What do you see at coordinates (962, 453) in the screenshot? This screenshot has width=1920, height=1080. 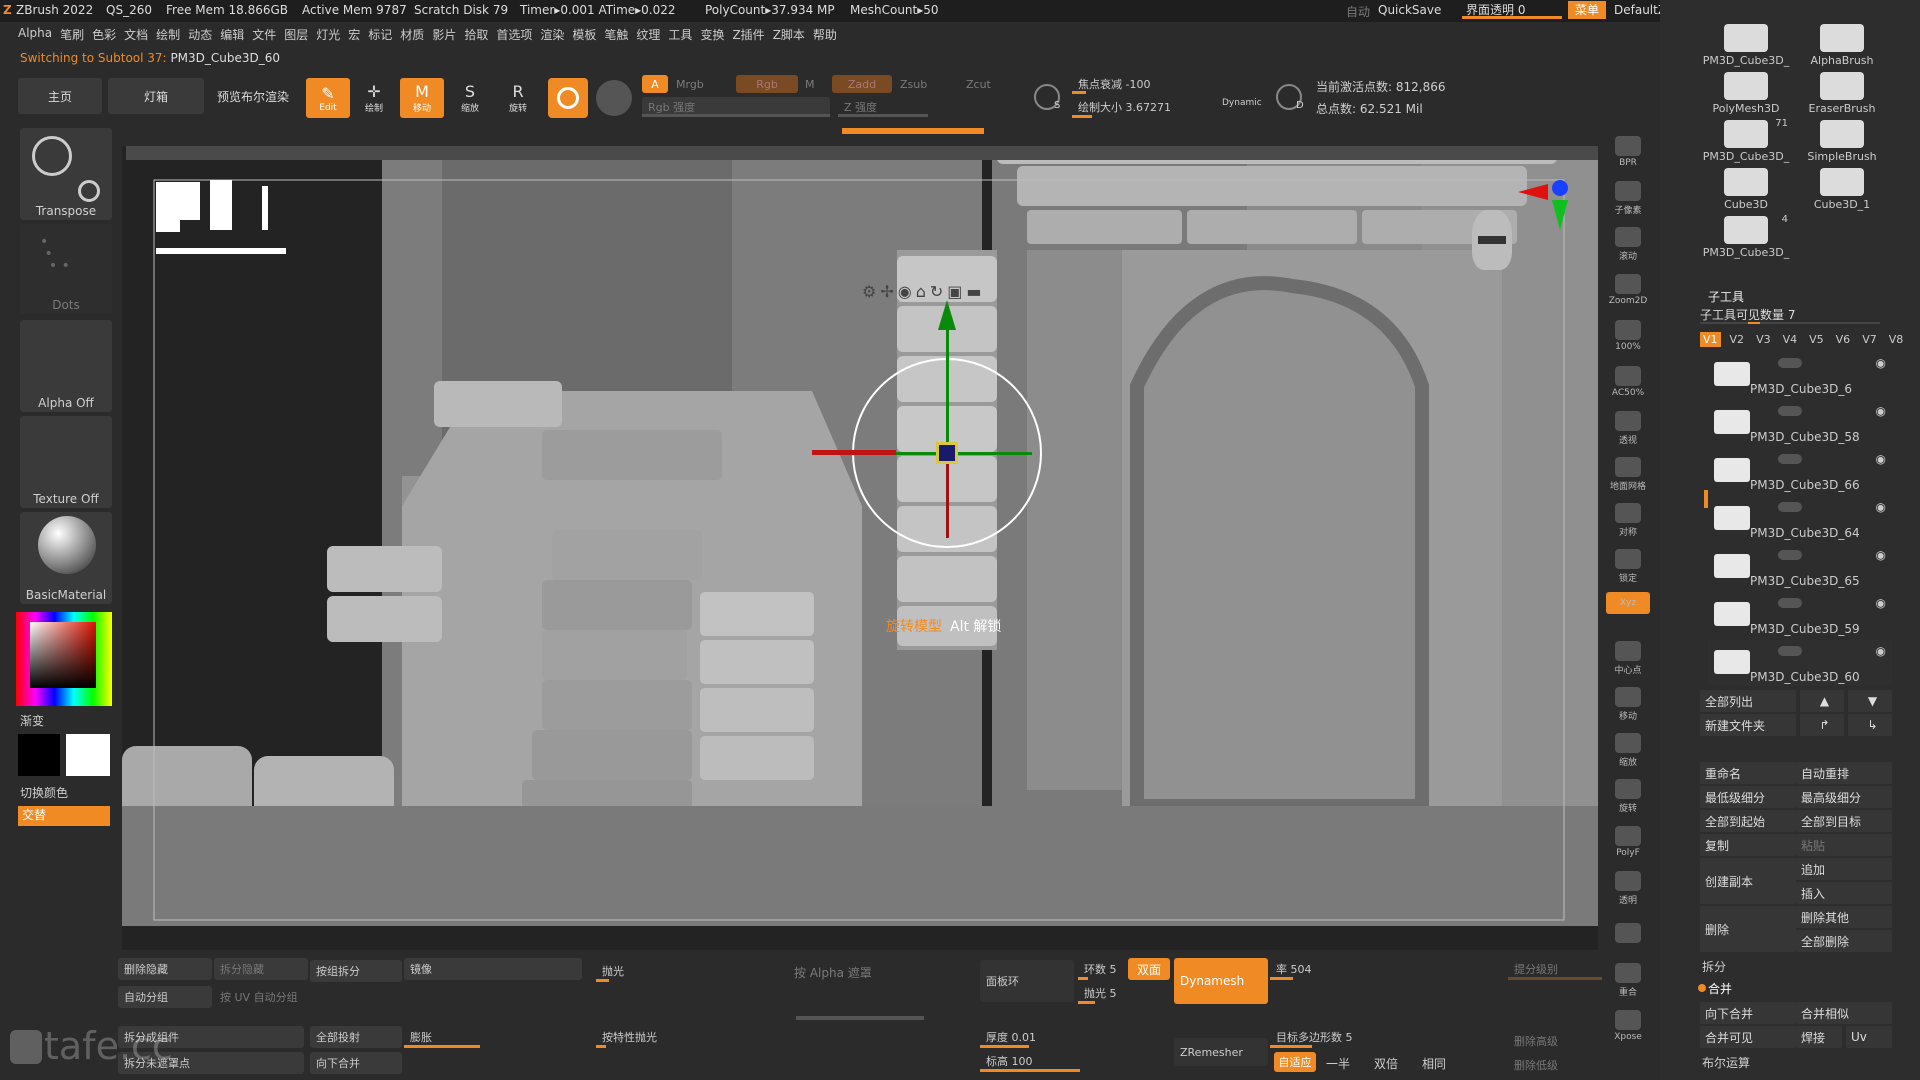 I see `gizmo-x-axis` at bounding box center [962, 453].